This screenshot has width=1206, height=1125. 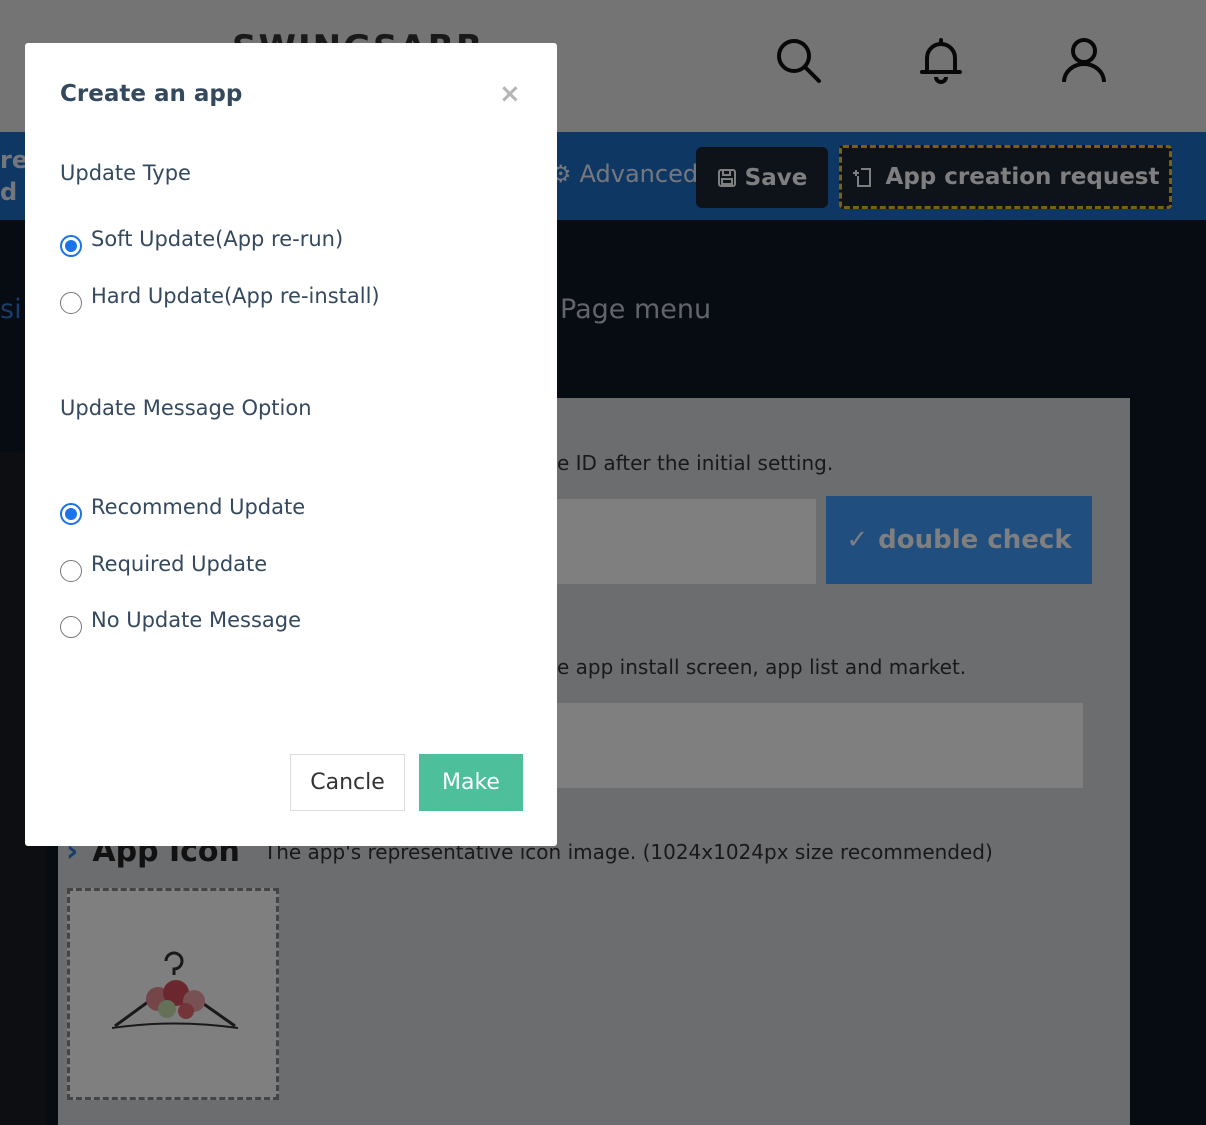 What do you see at coordinates (125, 173) in the screenshot?
I see `update-type-label: Update Type` at bounding box center [125, 173].